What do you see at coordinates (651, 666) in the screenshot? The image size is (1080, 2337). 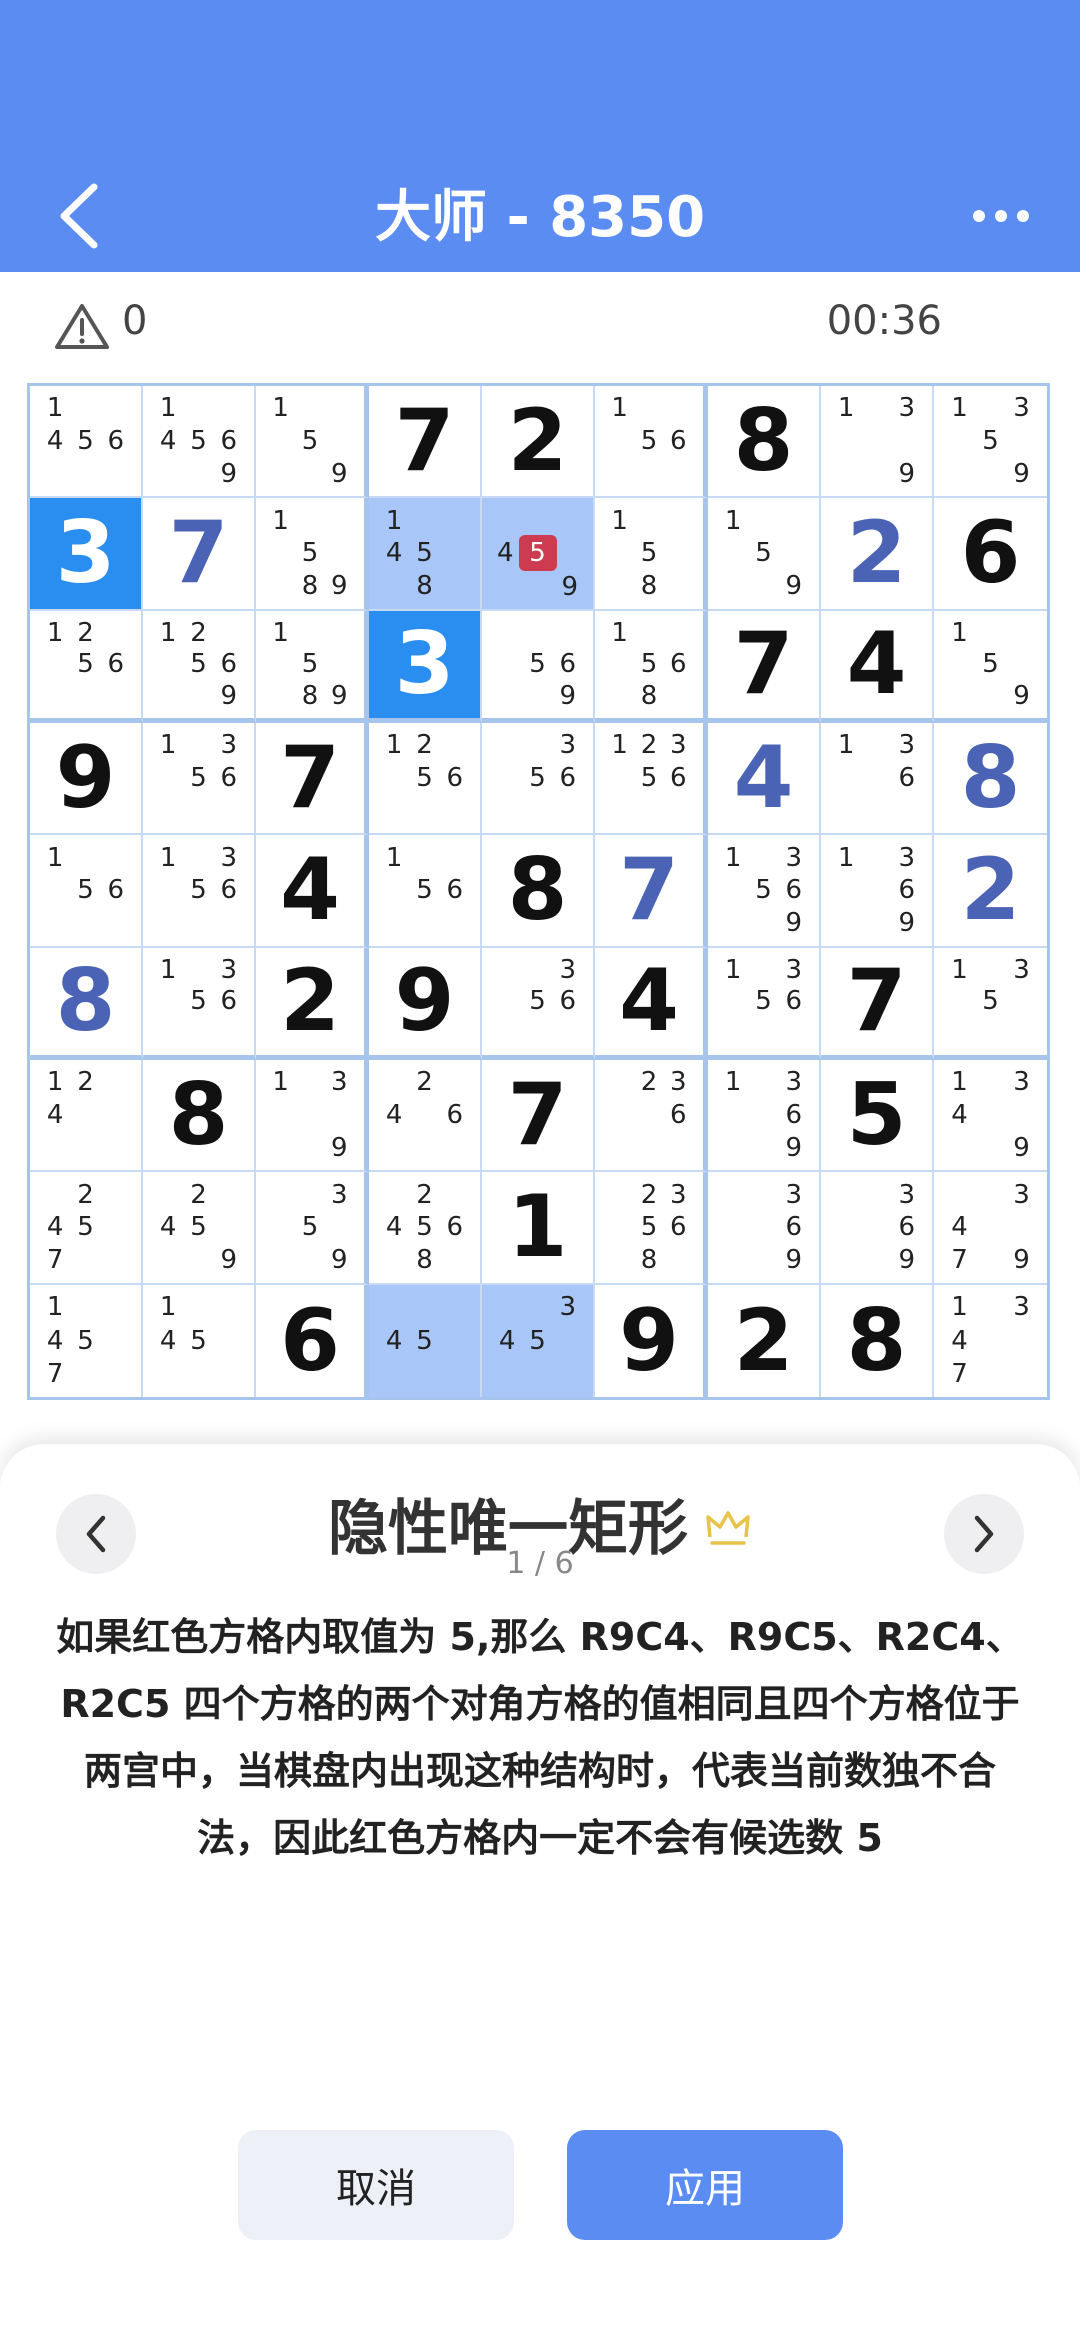 I see `cell-r3c6: 1568` at bounding box center [651, 666].